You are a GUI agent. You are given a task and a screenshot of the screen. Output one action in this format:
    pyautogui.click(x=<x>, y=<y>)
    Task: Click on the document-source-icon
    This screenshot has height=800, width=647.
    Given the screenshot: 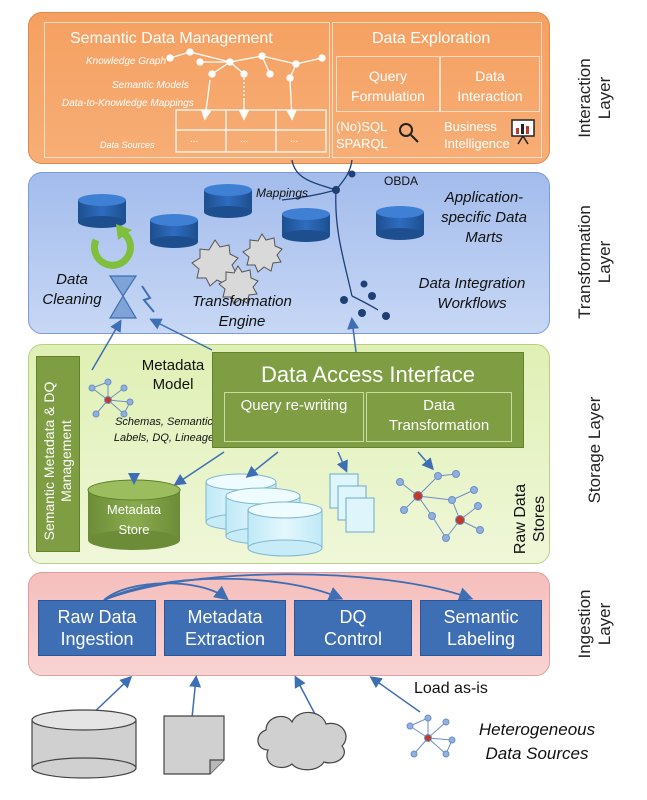 What is the action you would take?
    pyautogui.click(x=194, y=745)
    